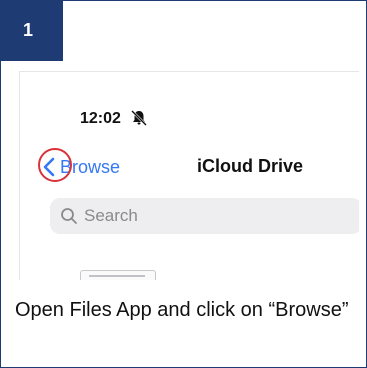  What do you see at coordinates (250, 166) in the screenshot?
I see `nav-title: iCloud Drive` at bounding box center [250, 166].